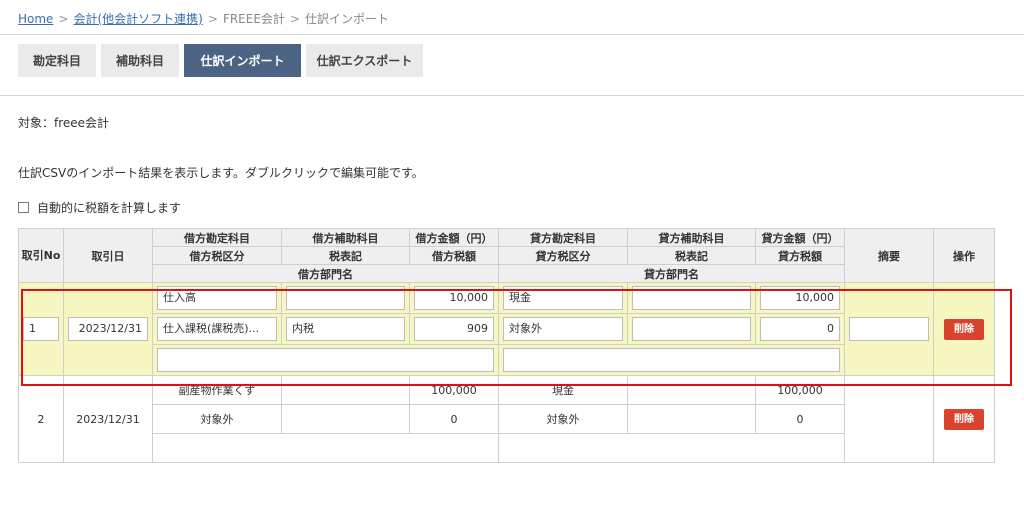 The image size is (1024, 505). Describe the element at coordinates (217, 390) in the screenshot. I see `debit-account-cell: 副産物作業くず` at that location.